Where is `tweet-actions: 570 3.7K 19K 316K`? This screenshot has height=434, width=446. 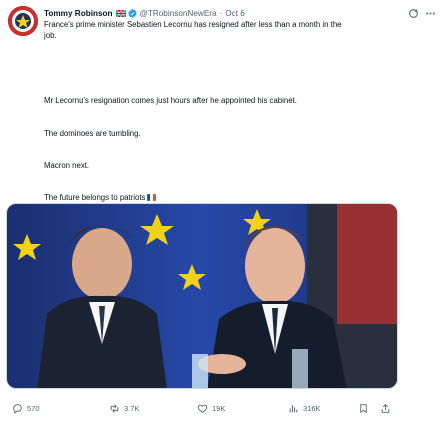
tweet-actions: 570 3.7K 19K 316K is located at coordinates (202, 408).